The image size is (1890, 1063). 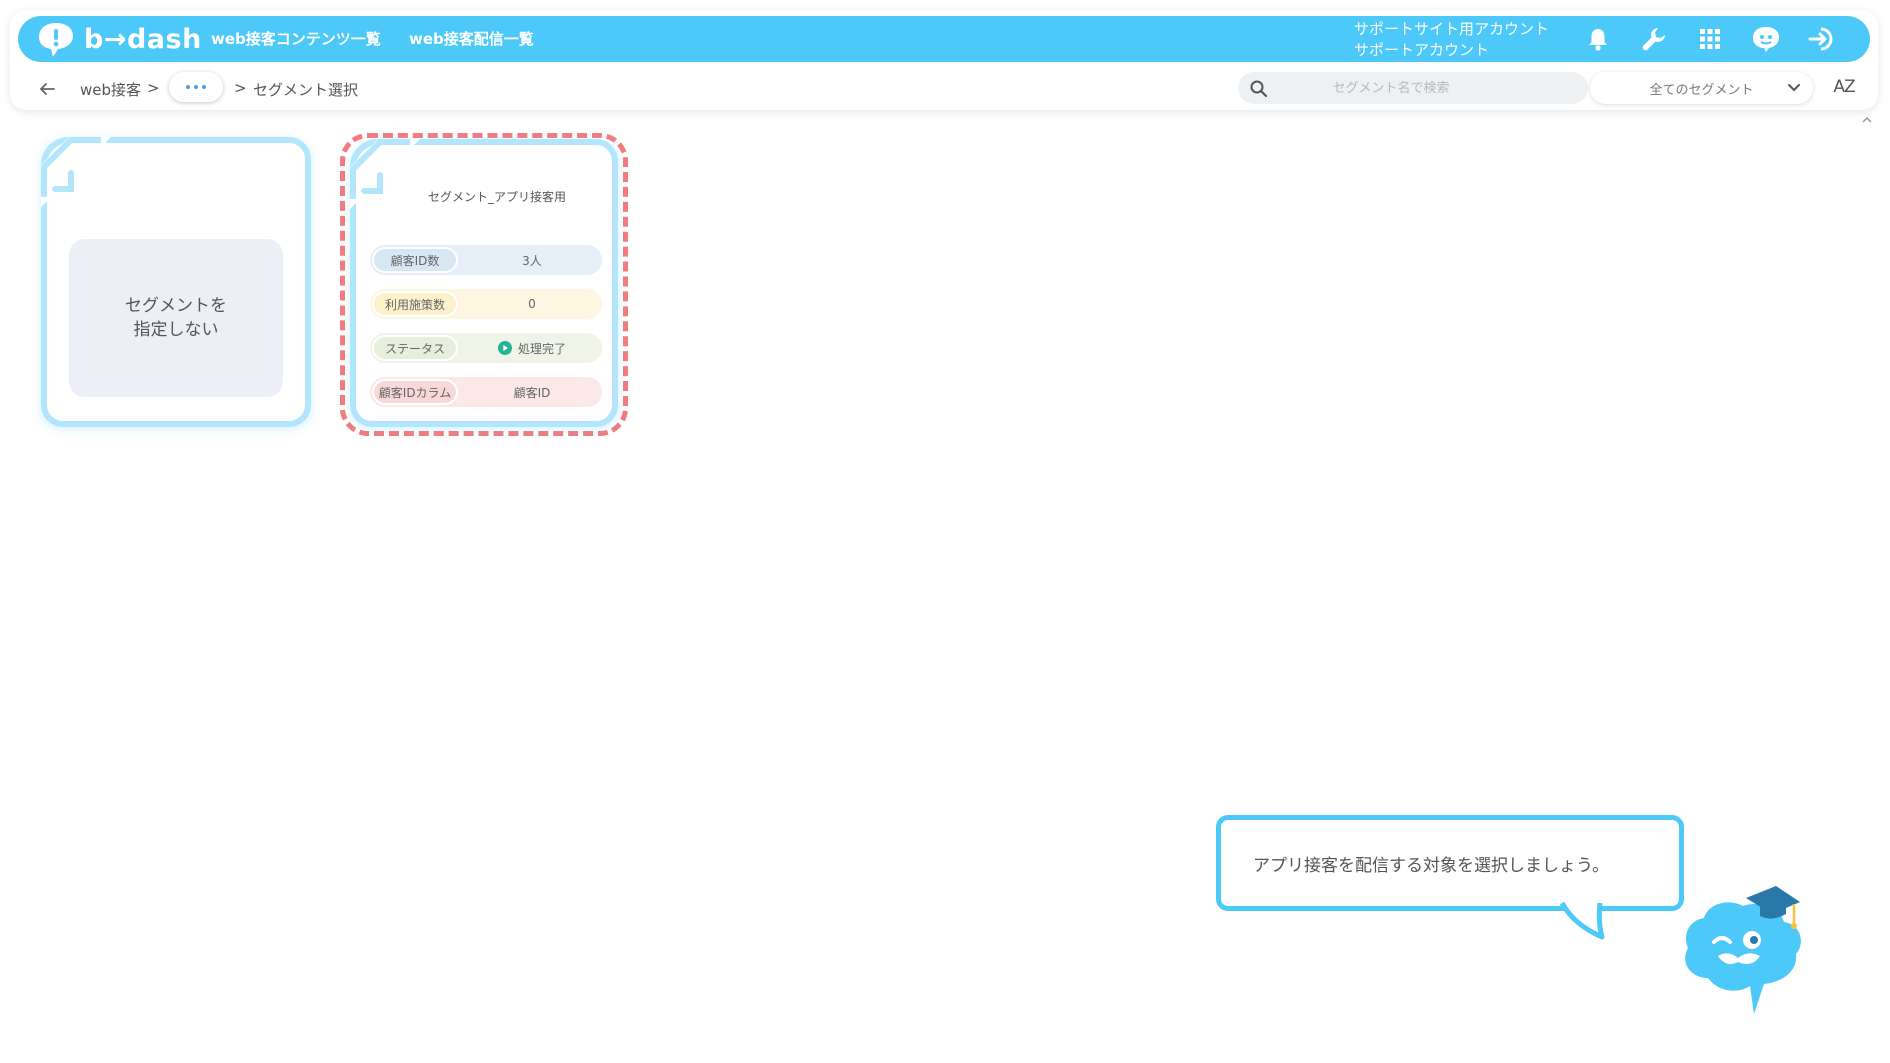 I want to click on stat-label: ステータス, so click(x=415, y=348).